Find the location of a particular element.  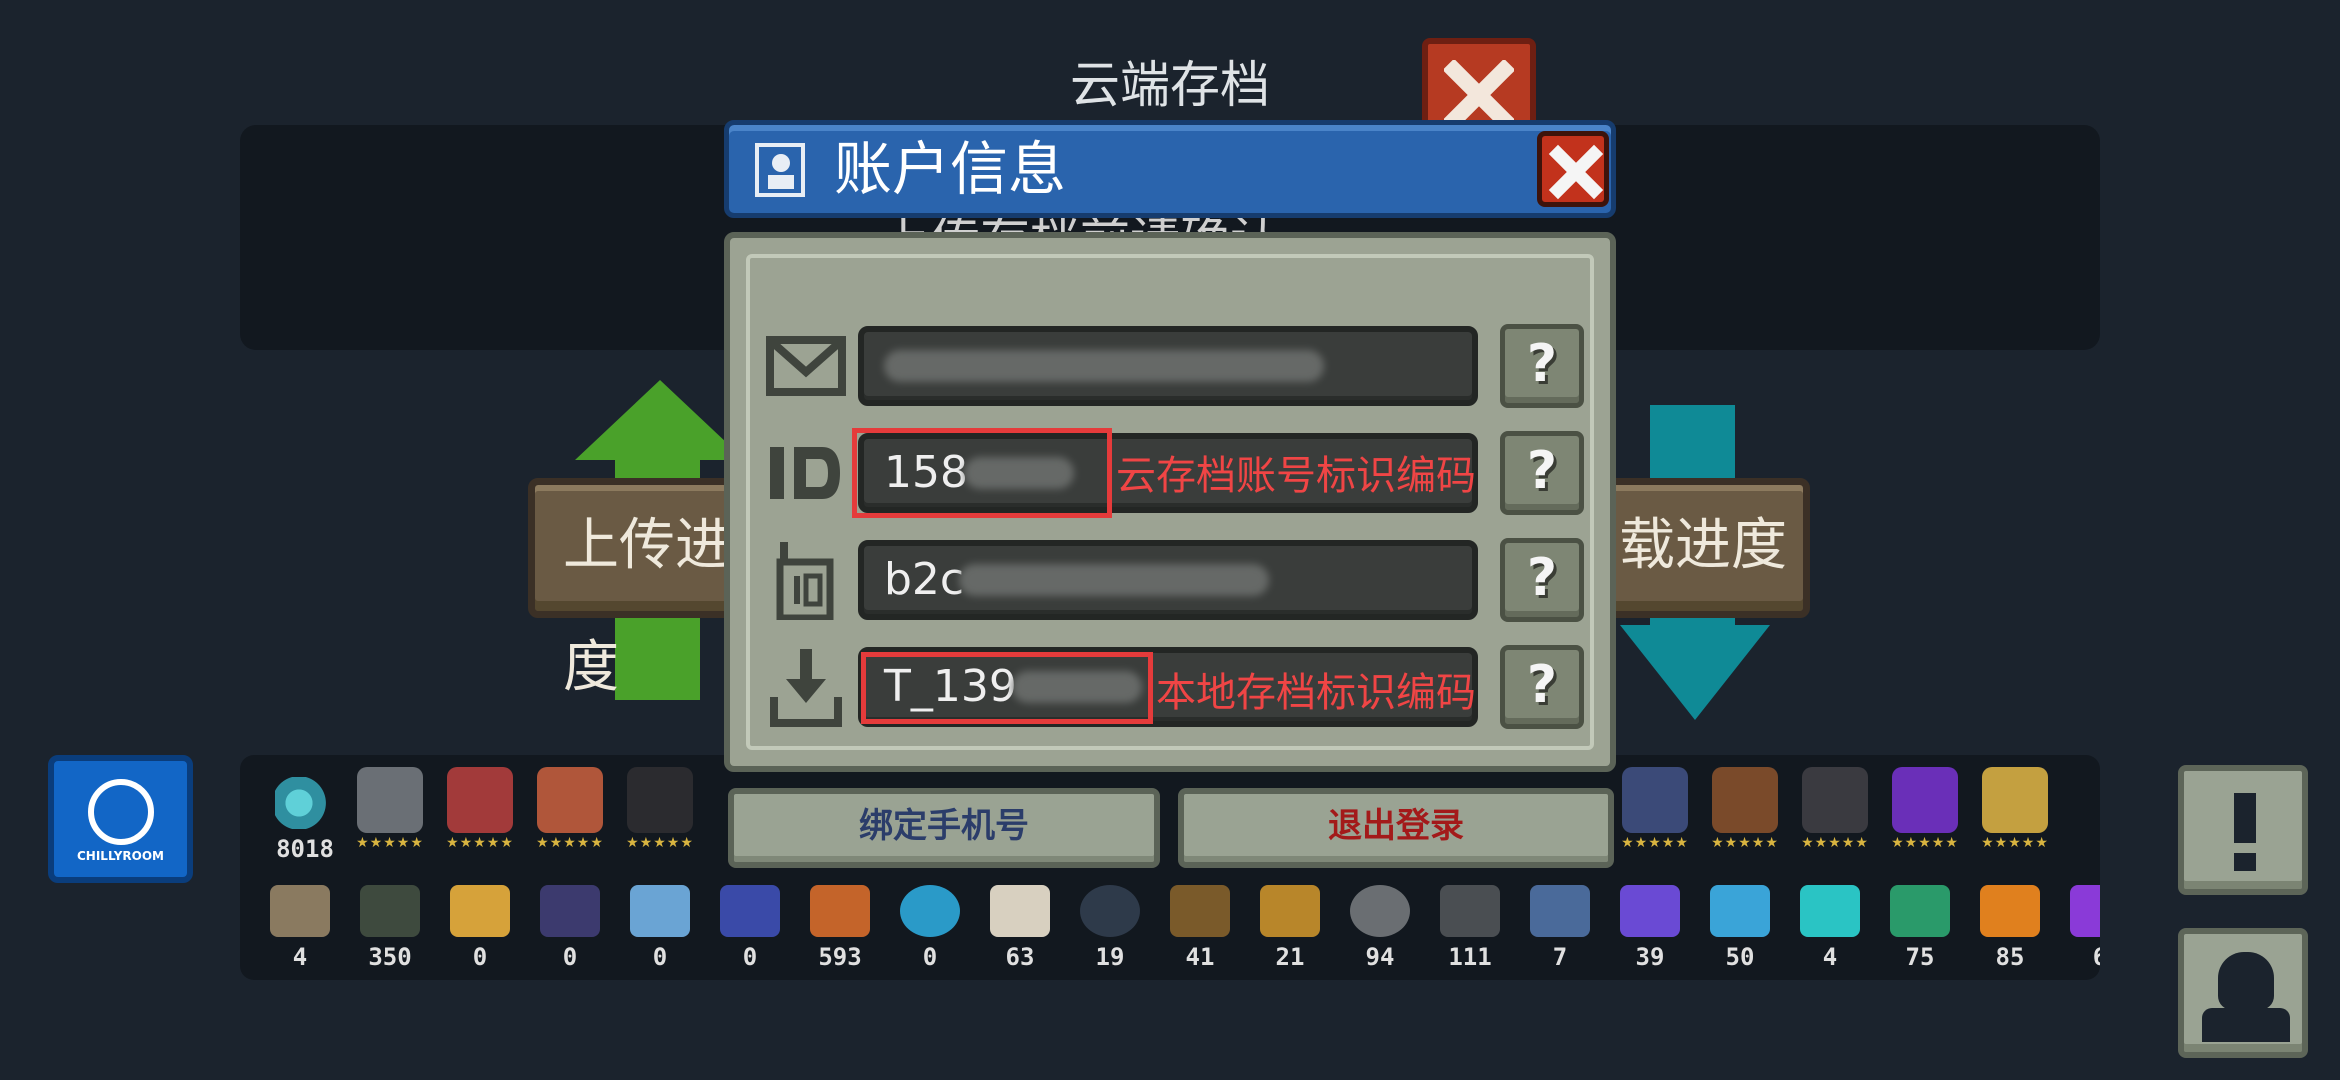

blue-star-icon is located at coordinates (1740, 911).